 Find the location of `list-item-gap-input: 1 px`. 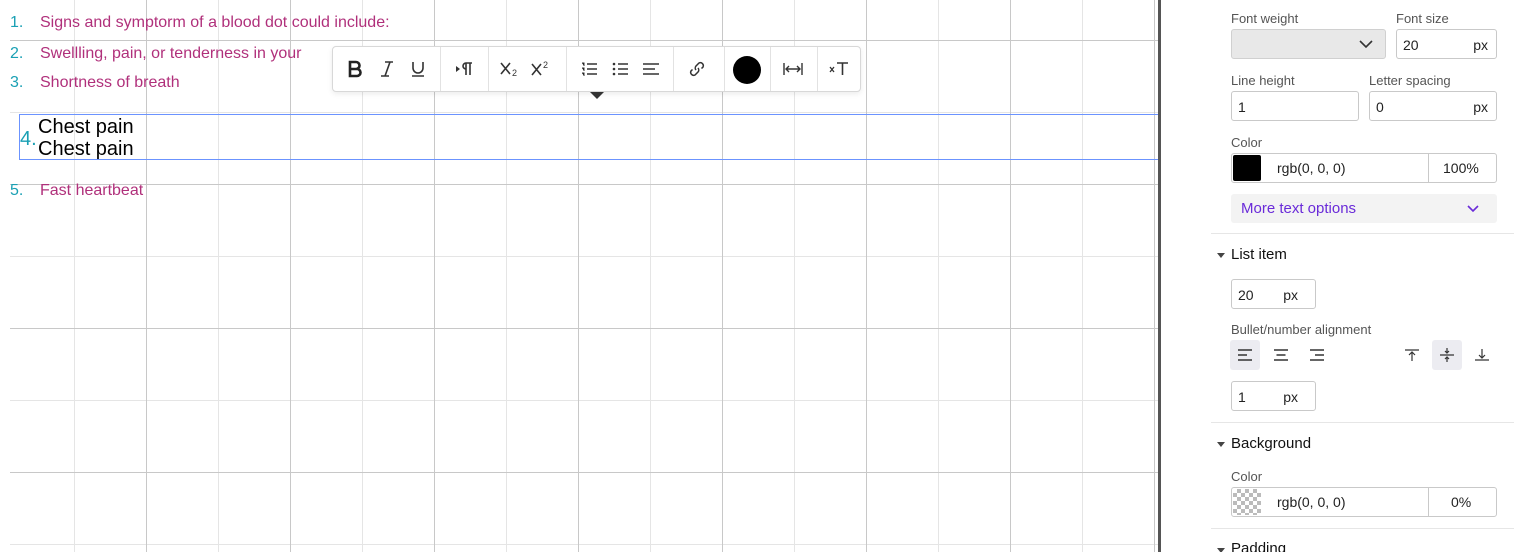

list-item-gap-input: 1 px is located at coordinates (1273, 396).